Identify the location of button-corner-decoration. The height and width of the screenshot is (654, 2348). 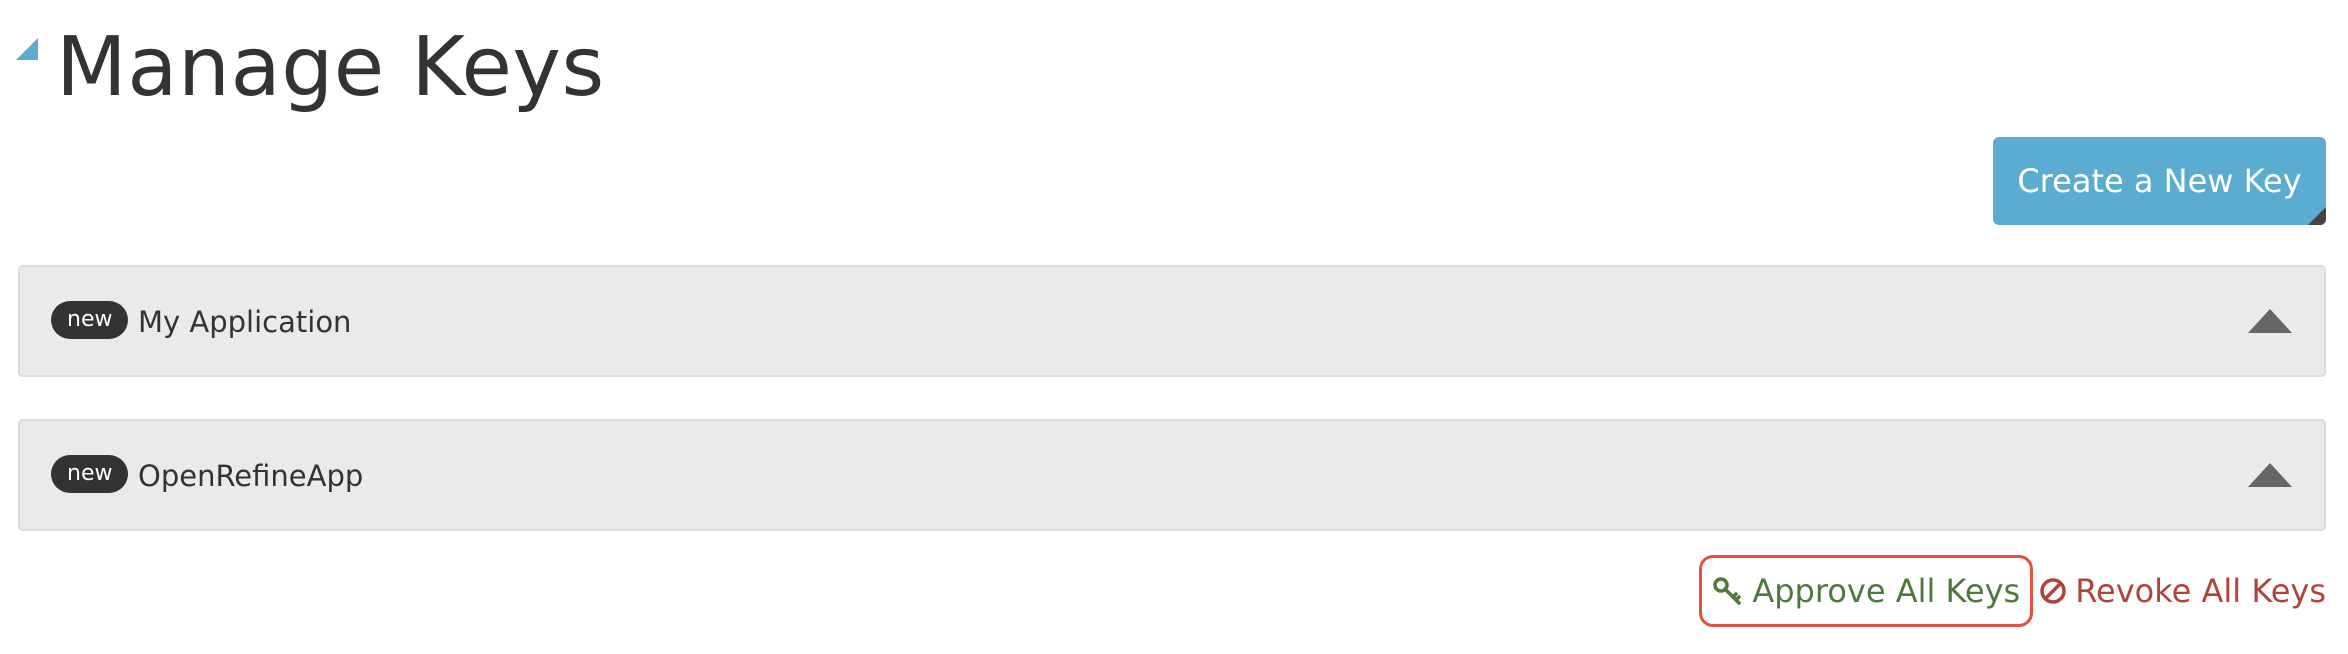
(2317, 216).